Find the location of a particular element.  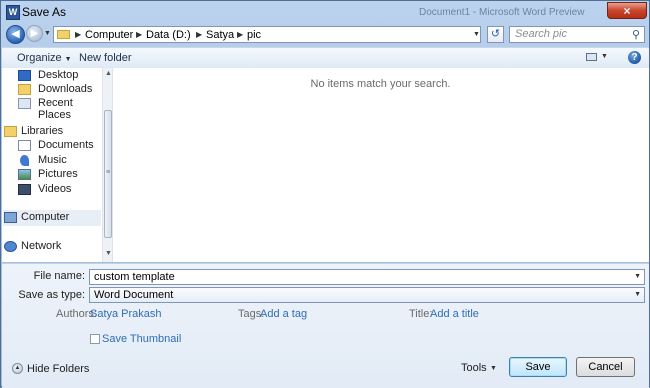

scrollbar-thumb: ≡ is located at coordinates (108, 174).